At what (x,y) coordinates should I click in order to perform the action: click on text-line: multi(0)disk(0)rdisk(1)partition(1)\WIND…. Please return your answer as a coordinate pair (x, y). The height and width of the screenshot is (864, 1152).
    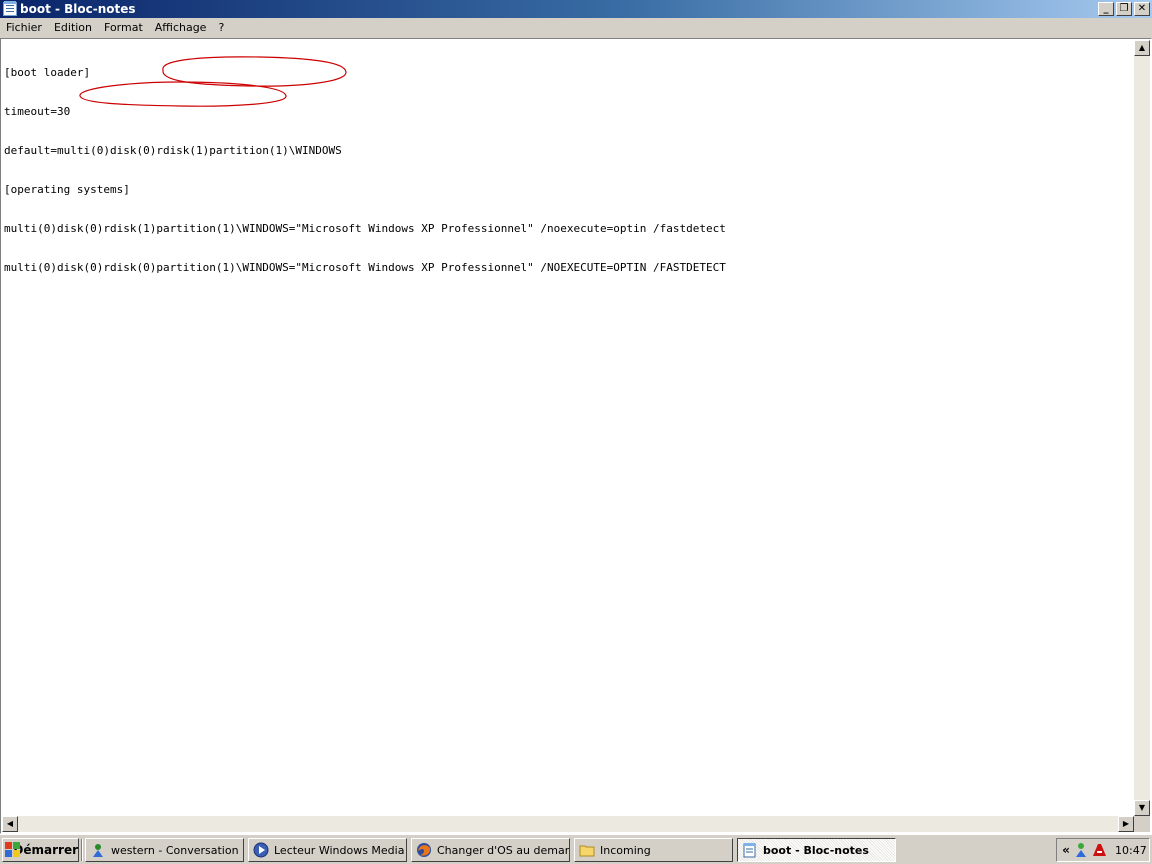
    Looking at the image, I should click on (365, 228).